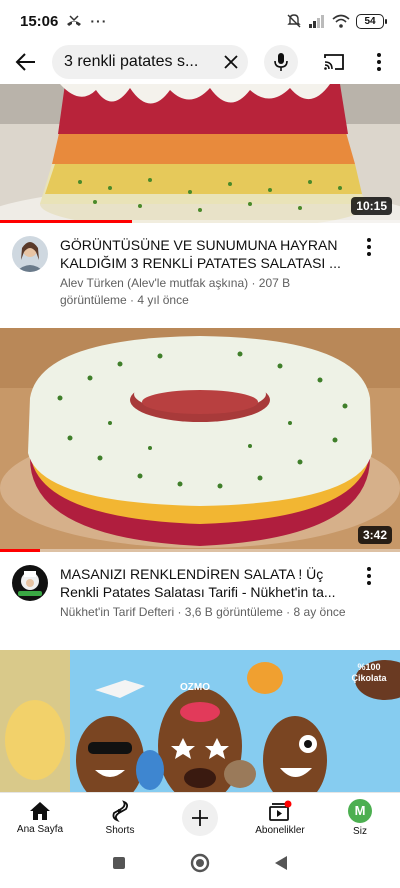 Image resolution: width=400 pixels, height=888 pixels. What do you see at coordinates (281, 862) in the screenshot?
I see `system-back-icon` at bounding box center [281, 862].